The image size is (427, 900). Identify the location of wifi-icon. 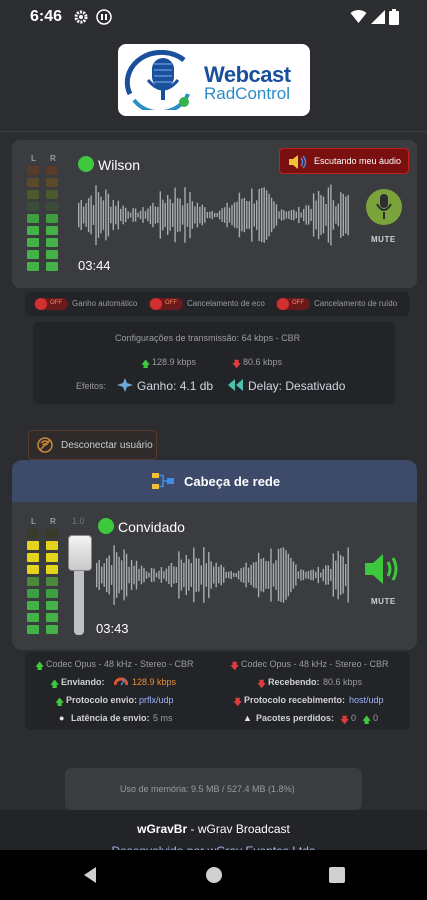
(358, 16).